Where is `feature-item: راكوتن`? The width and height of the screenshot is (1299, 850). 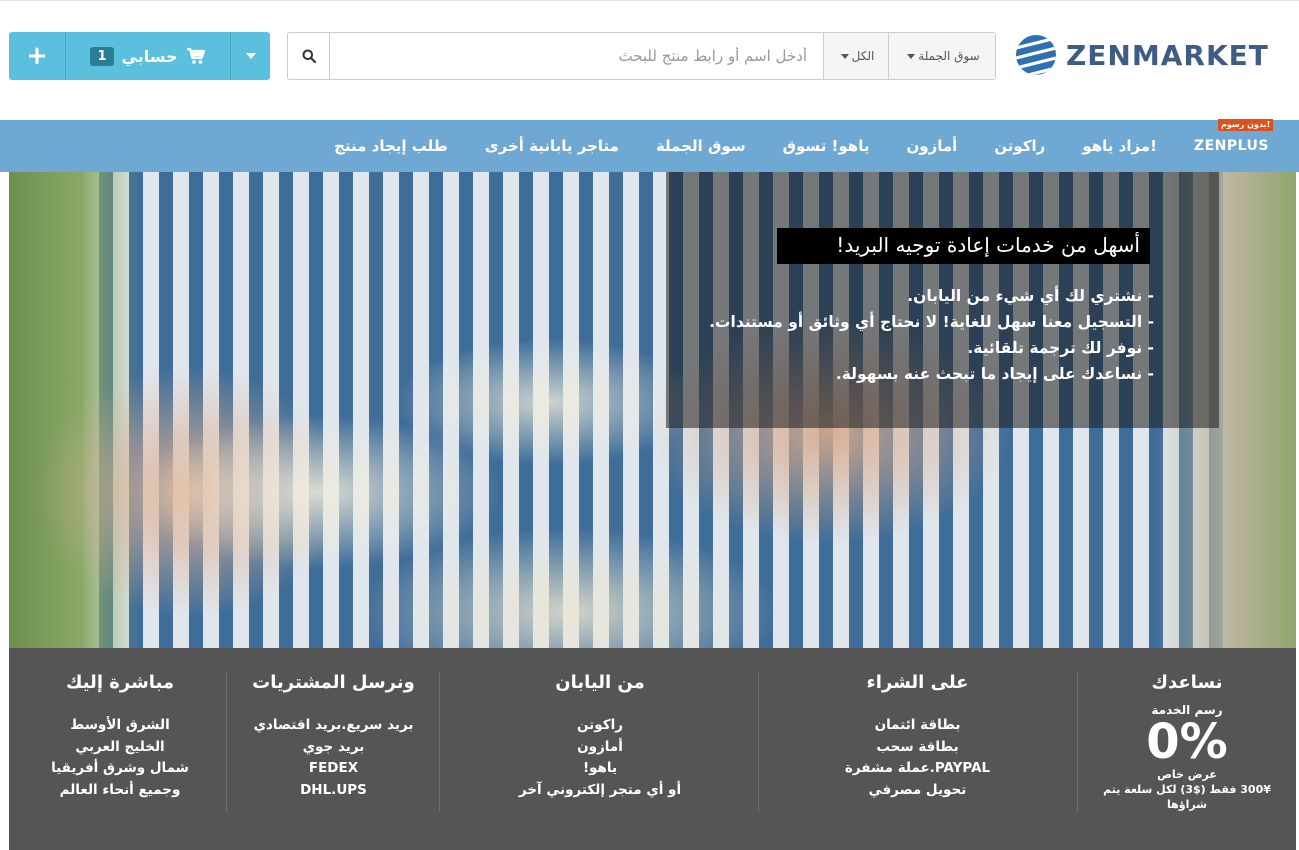 feature-item: راكوتن is located at coordinates (600, 725).